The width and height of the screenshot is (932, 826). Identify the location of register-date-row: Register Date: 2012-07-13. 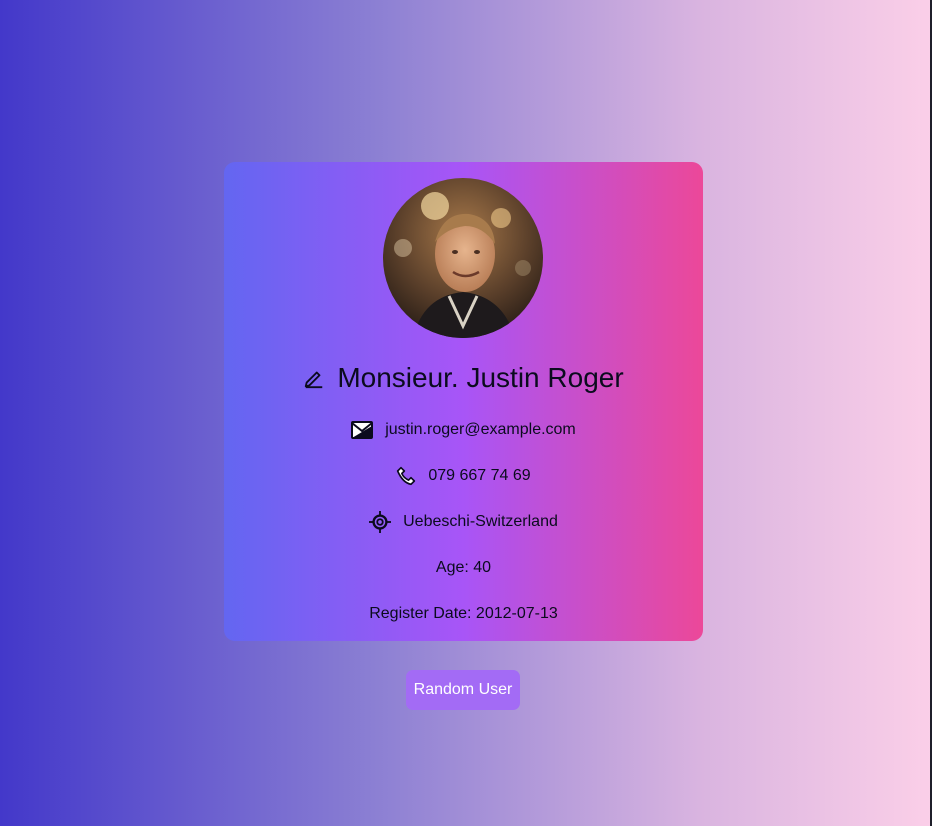
(463, 614).